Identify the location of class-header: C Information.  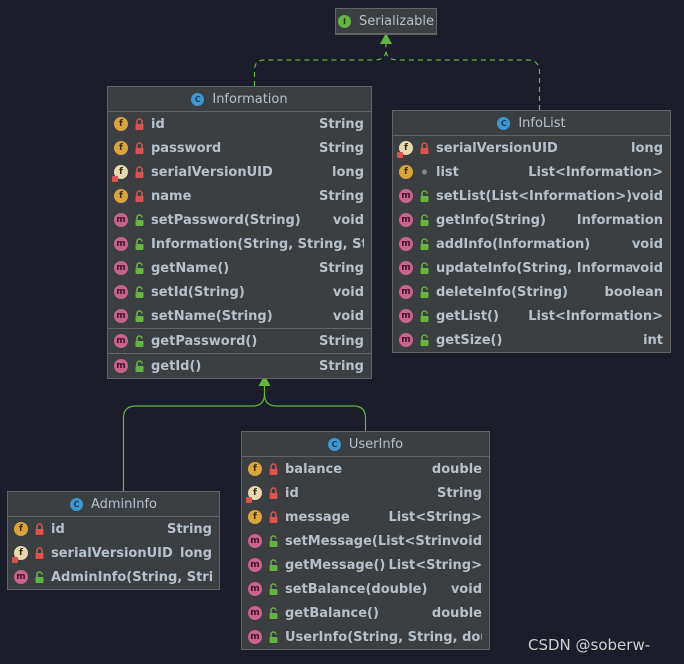
(239, 99).